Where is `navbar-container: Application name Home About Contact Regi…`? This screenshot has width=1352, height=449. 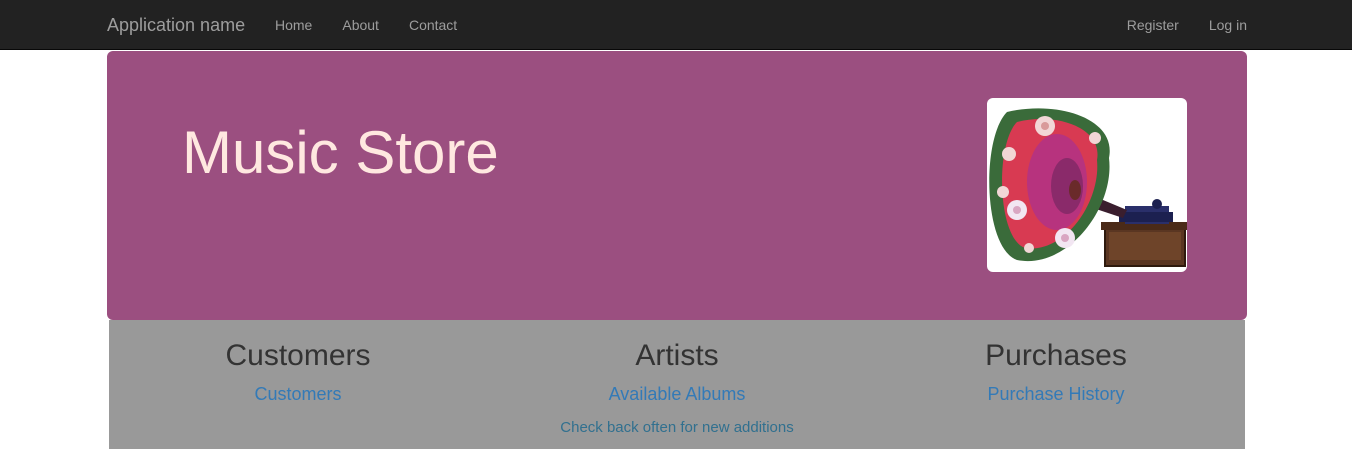 navbar-container: Application name Home About Contact Regi… is located at coordinates (677, 25).